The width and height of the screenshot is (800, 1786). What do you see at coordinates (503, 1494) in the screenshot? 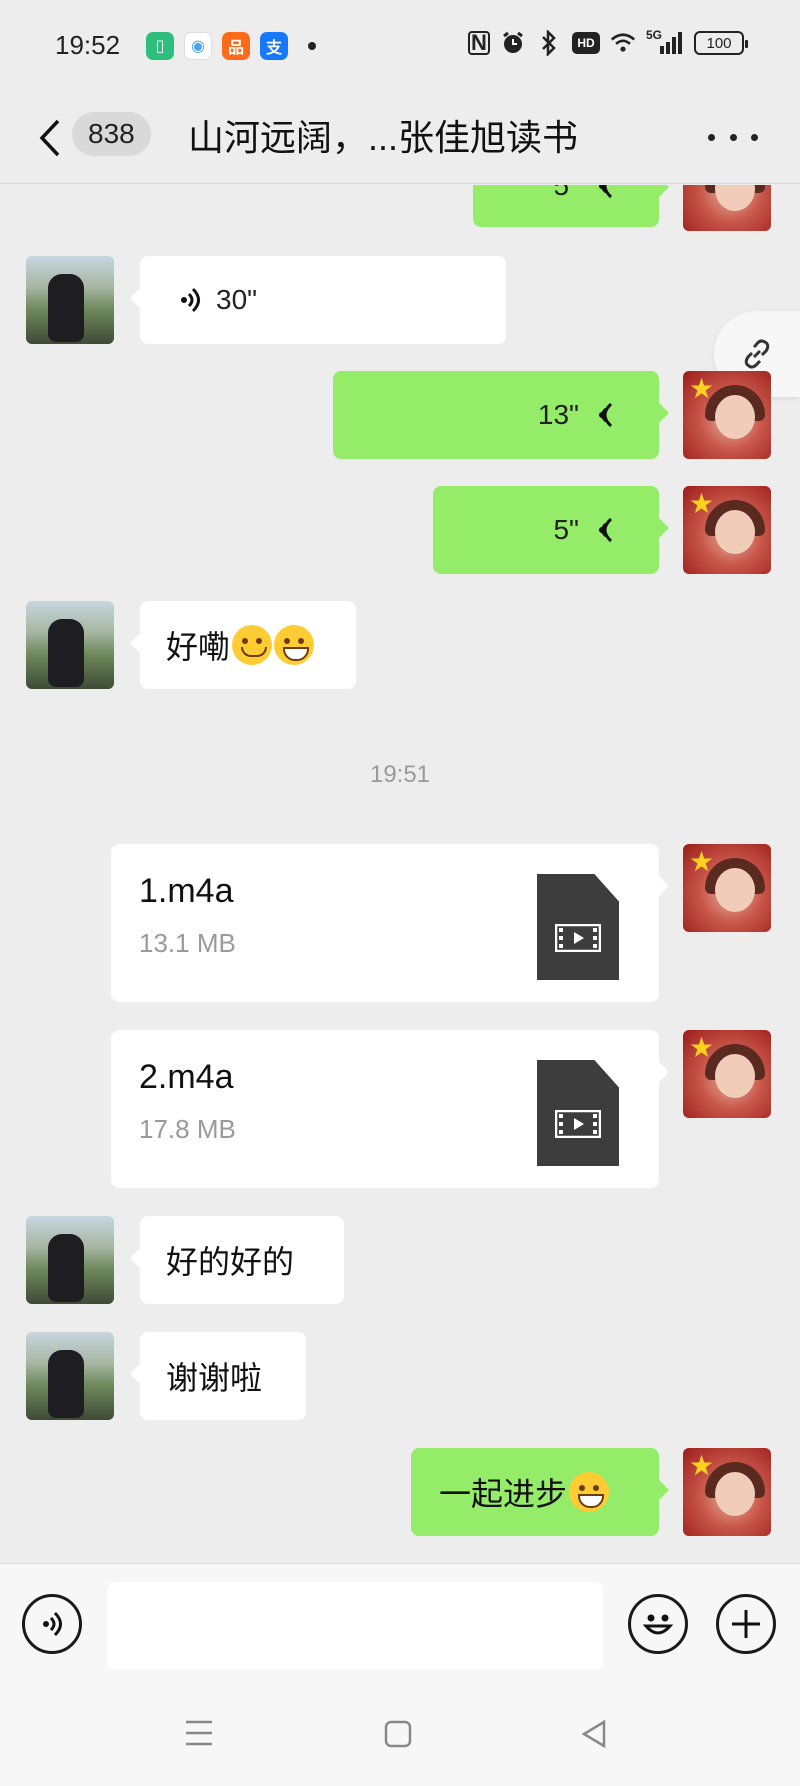
I see `message-text: 一起进步` at bounding box center [503, 1494].